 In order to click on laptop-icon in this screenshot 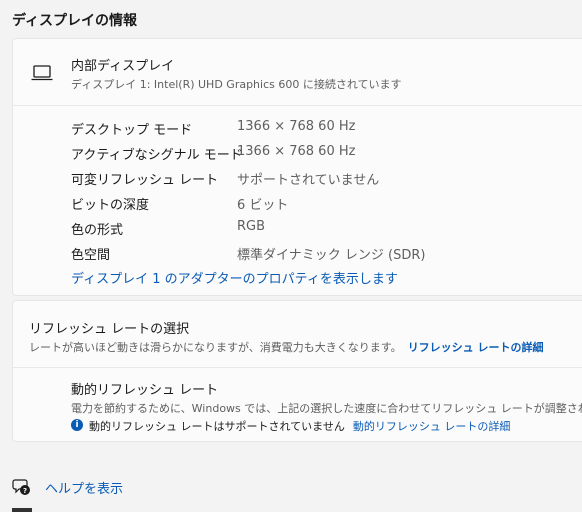, I will do `click(42, 73)`.